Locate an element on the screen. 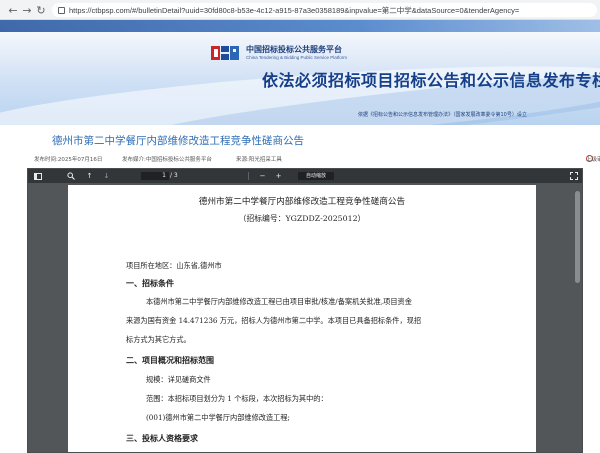 The height and width of the screenshot is (453, 600). page-number-input: 1 is located at coordinates (155, 176).